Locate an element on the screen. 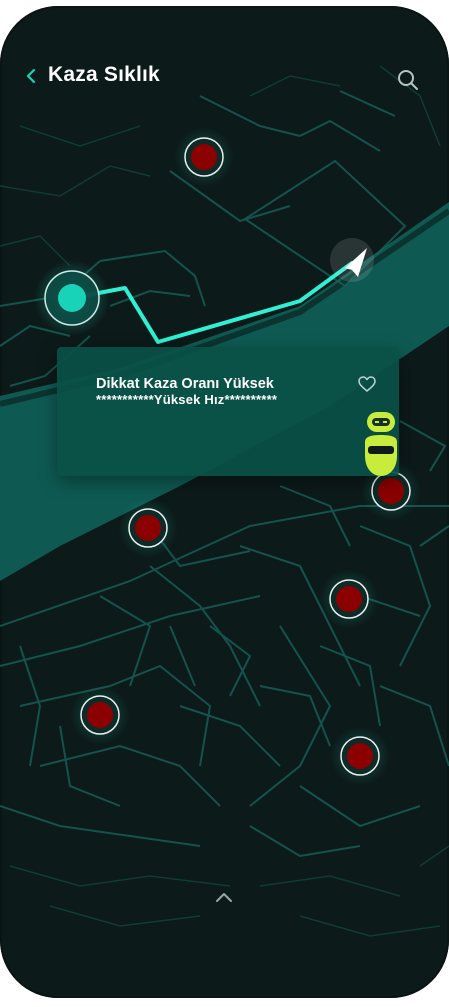 The image size is (449, 1007). navigation-arrow-icon is located at coordinates (352, 260).